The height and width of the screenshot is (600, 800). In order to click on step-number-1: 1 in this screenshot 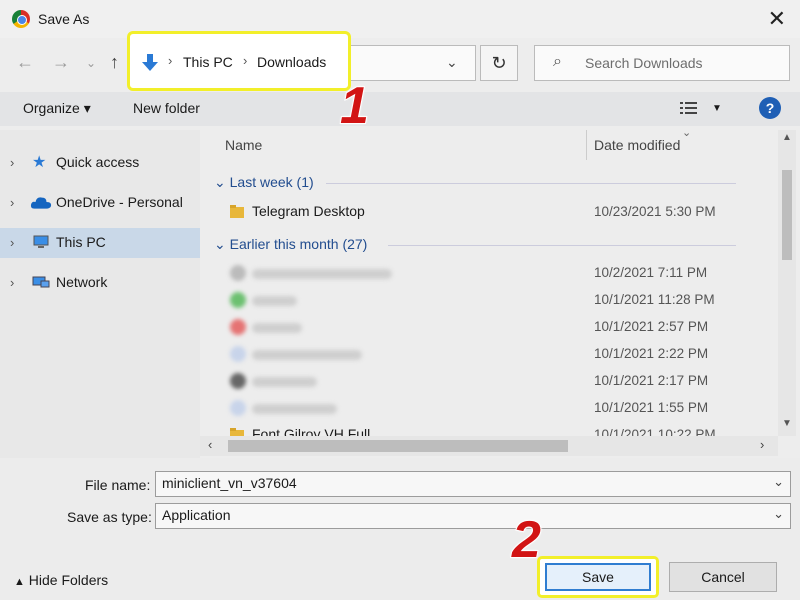, I will do `click(354, 106)`.